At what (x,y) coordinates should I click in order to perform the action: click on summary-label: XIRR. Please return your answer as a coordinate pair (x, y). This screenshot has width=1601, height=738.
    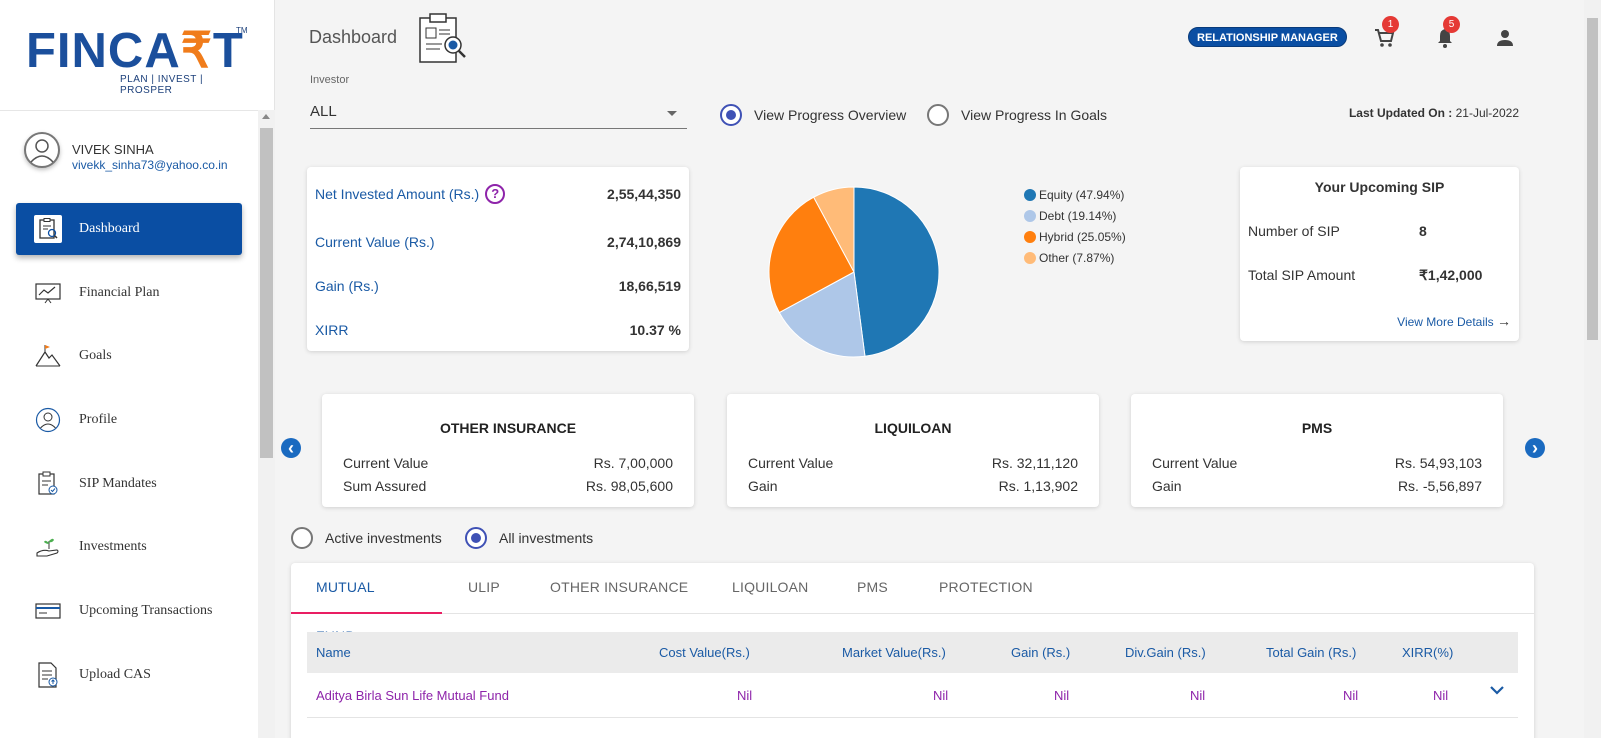
    Looking at the image, I should click on (332, 330).